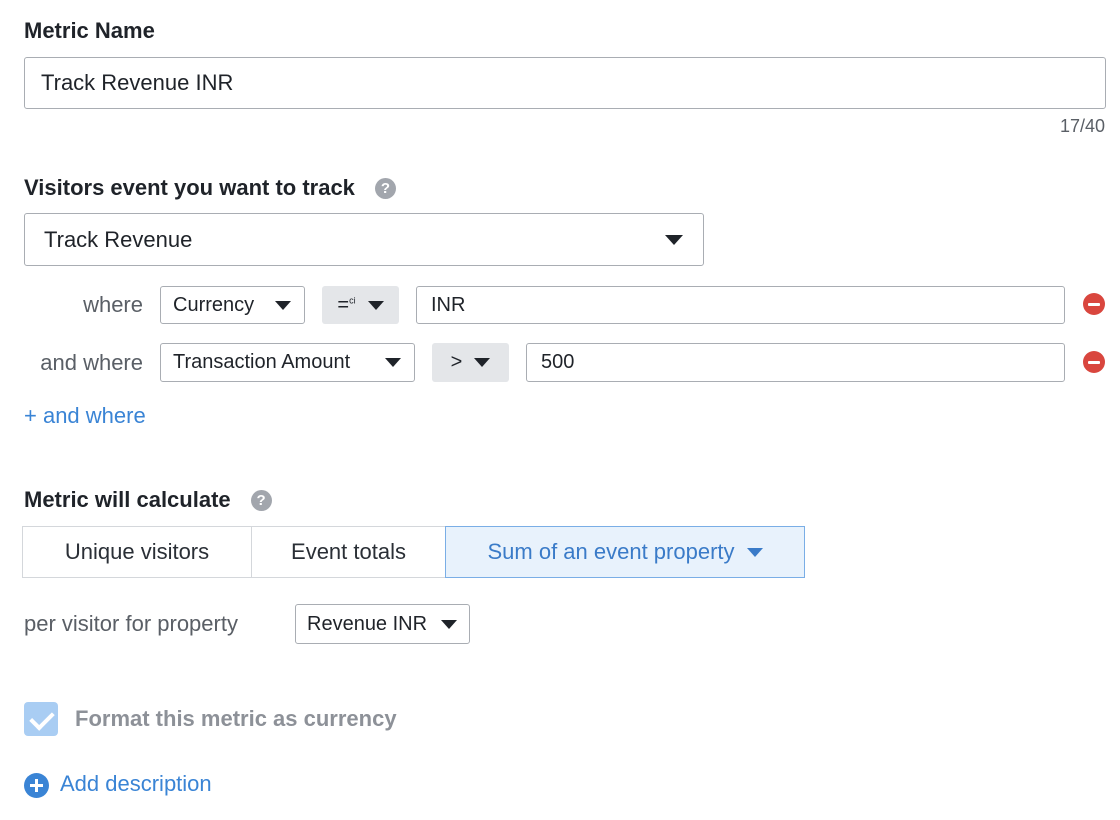 The height and width of the screenshot is (820, 1120). What do you see at coordinates (740, 305) in the screenshot?
I see `condition-value-input: INR` at bounding box center [740, 305].